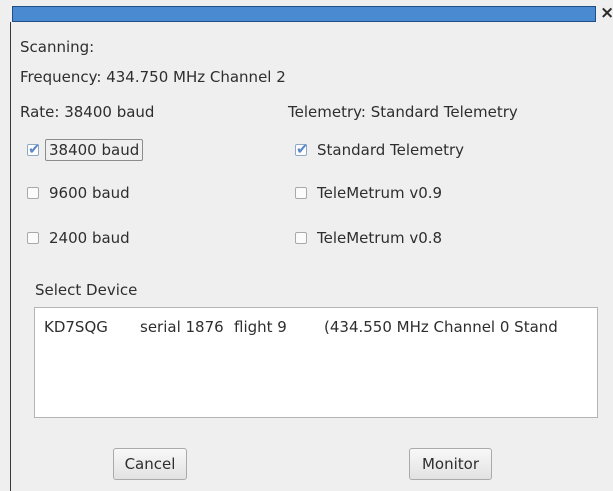 This screenshot has height=491, width=613. Describe the element at coordinates (304, 14) in the screenshot. I see `window-title-bar` at that location.